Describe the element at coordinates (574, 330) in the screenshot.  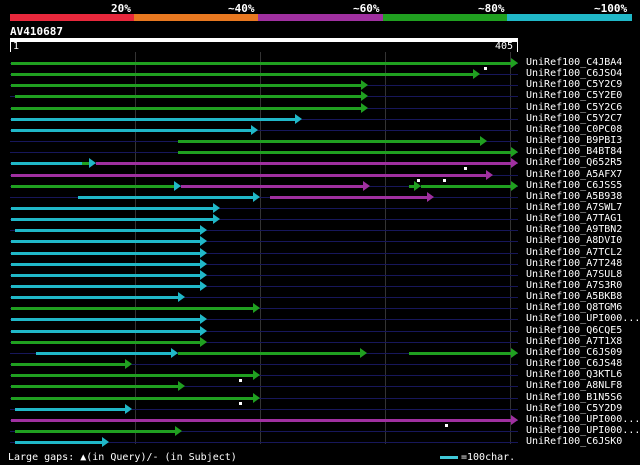
I see `hit-name-link: UniRef100_Q6CQE5` at that location.